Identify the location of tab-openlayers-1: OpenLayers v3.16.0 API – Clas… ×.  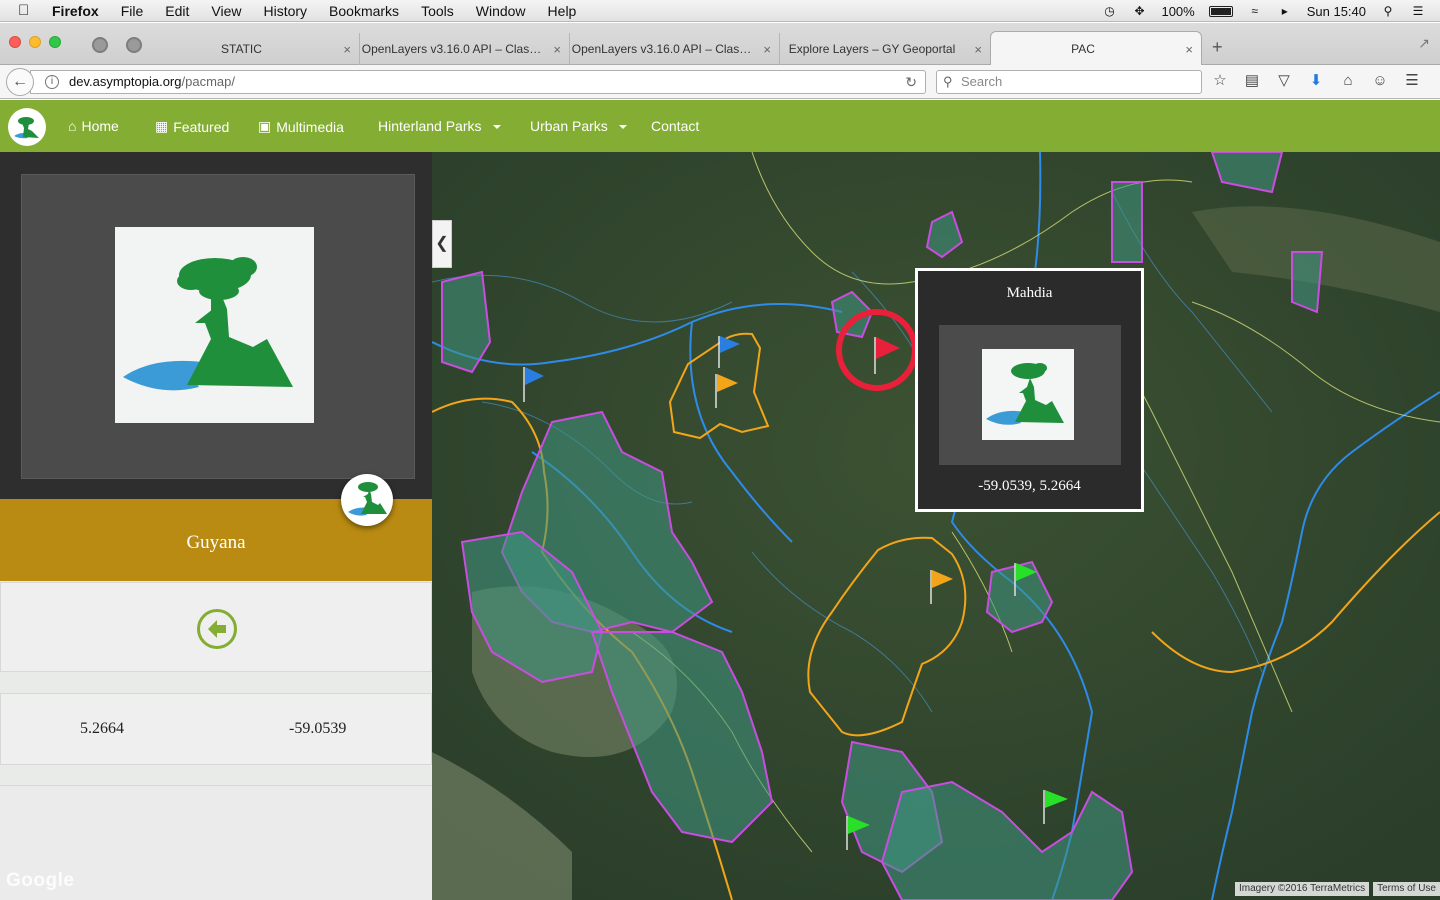
(465, 49).